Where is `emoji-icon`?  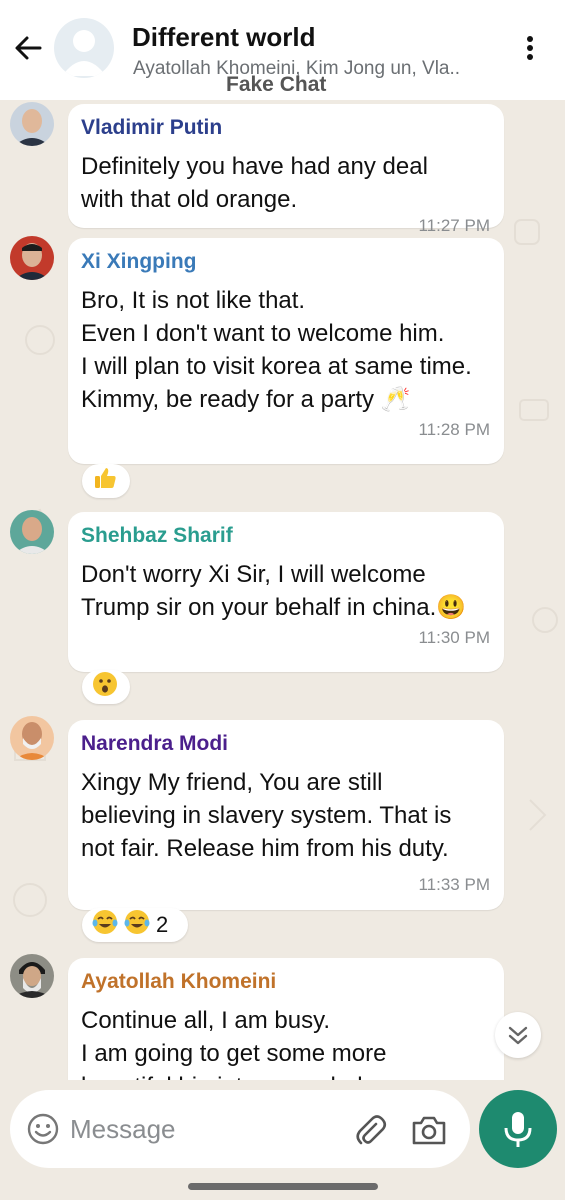
emoji-icon is located at coordinates (43, 1129).